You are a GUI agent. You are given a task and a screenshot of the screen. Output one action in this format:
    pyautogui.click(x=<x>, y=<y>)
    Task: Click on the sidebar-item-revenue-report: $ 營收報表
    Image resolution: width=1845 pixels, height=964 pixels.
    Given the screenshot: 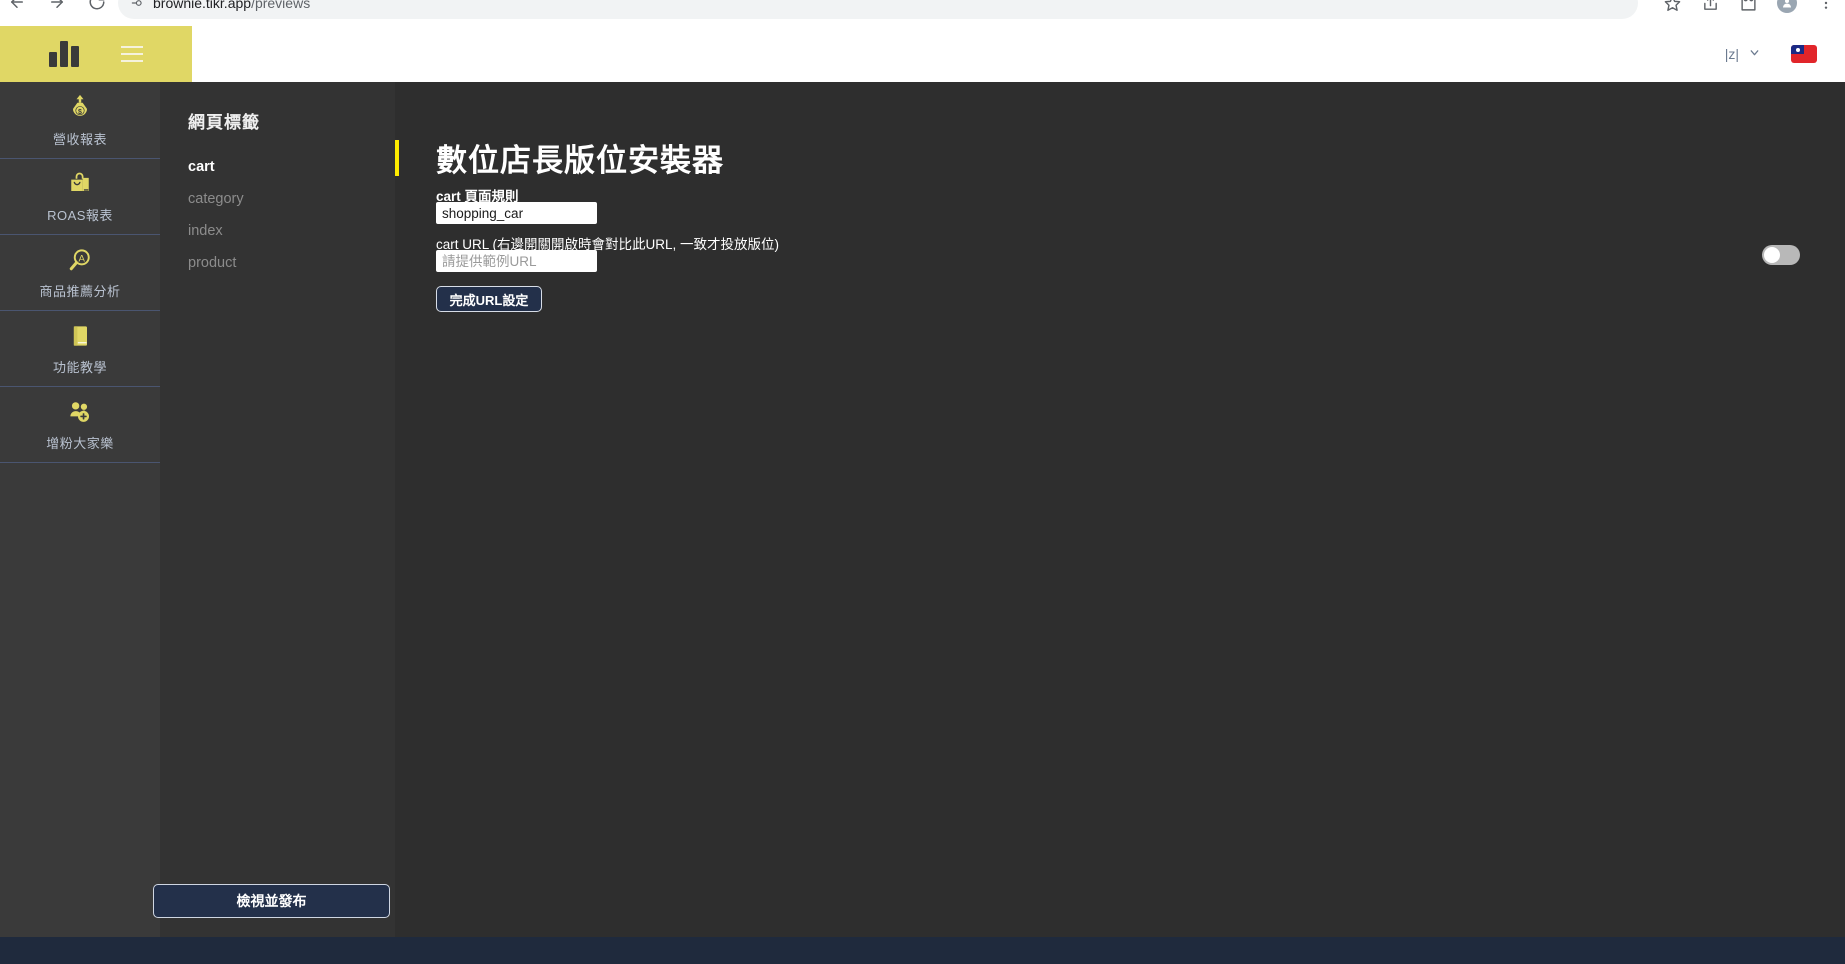 What is the action you would take?
    pyautogui.click(x=80, y=121)
    